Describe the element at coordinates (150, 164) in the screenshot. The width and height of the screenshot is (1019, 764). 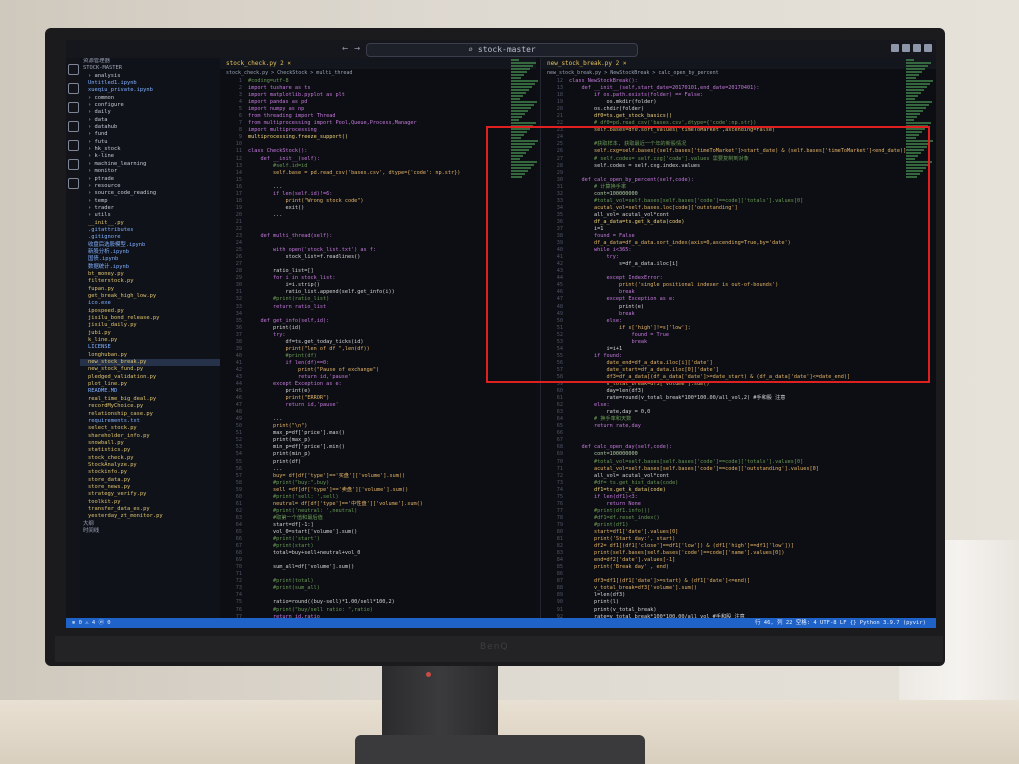
I see `folder-item: › machine_learning` at that location.